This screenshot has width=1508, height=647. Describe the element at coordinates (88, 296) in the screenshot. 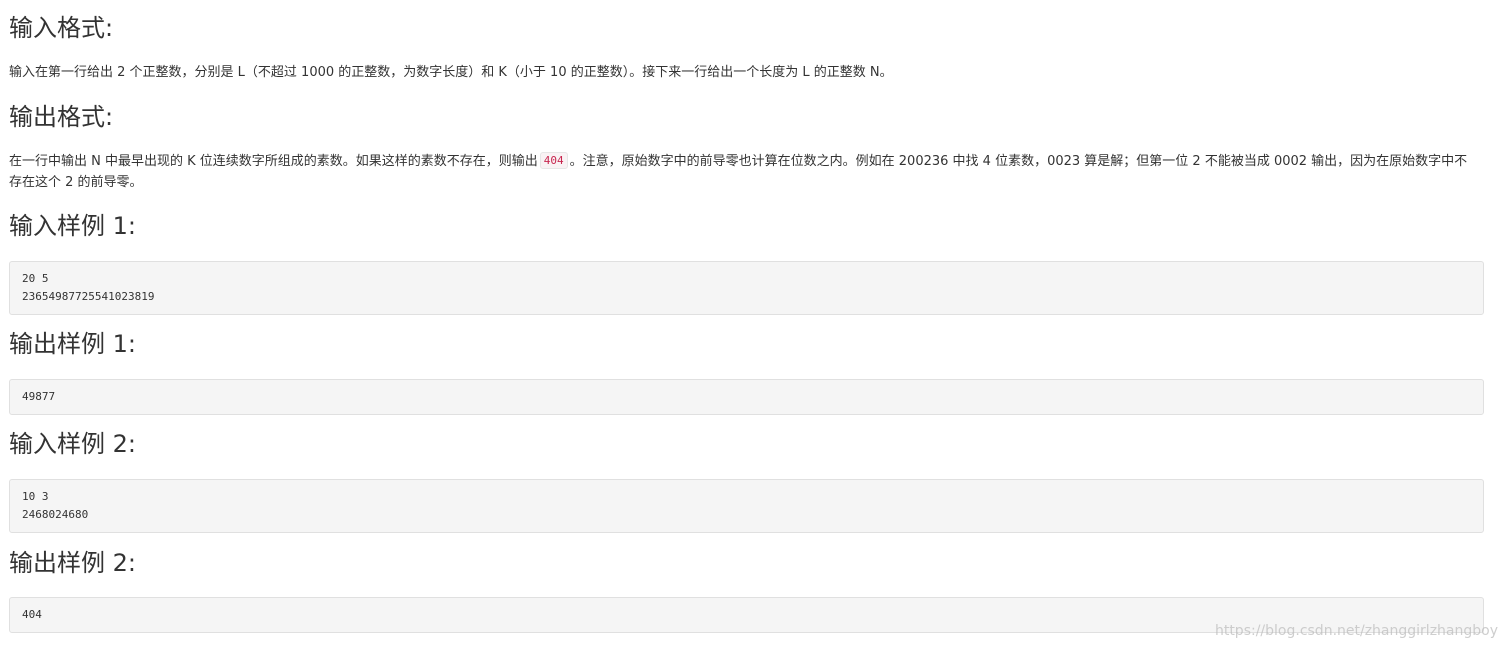

I see `sample-input-1-line-2: 23654987725541023819` at that location.